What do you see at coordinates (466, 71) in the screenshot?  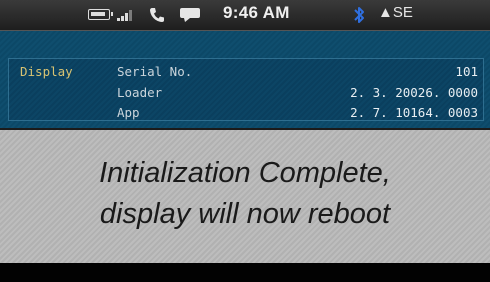 I see `serial-value: 101` at bounding box center [466, 71].